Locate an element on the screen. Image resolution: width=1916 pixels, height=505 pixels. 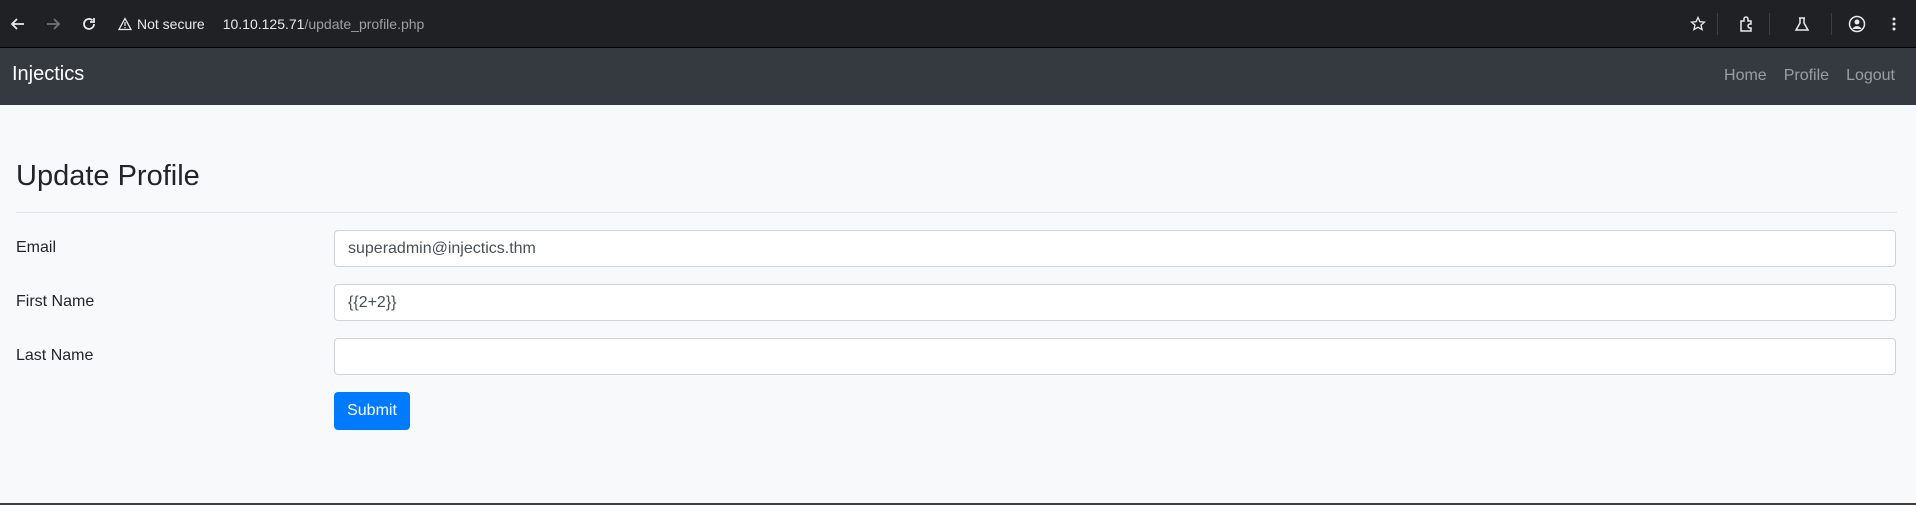
site-navbar: Injectics Home Profile Logout is located at coordinates (958, 76).